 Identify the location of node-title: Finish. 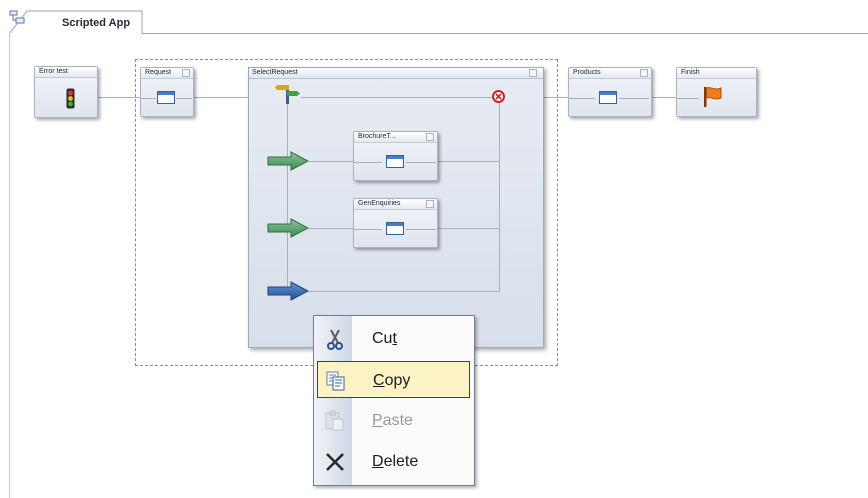
(716, 73).